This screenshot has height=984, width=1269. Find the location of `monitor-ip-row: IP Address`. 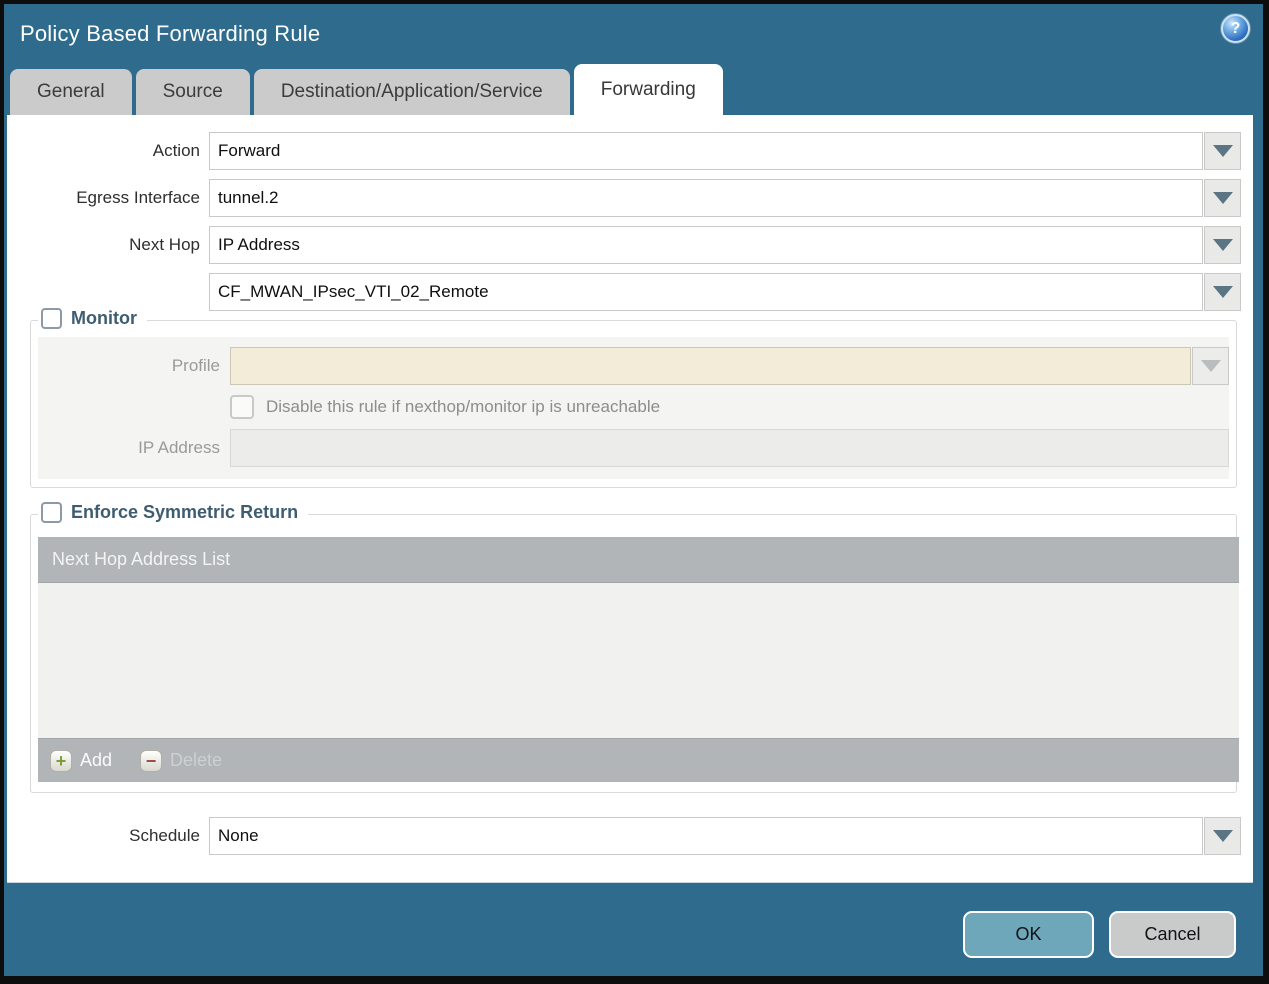

monitor-ip-row: IP Address is located at coordinates (633, 448).